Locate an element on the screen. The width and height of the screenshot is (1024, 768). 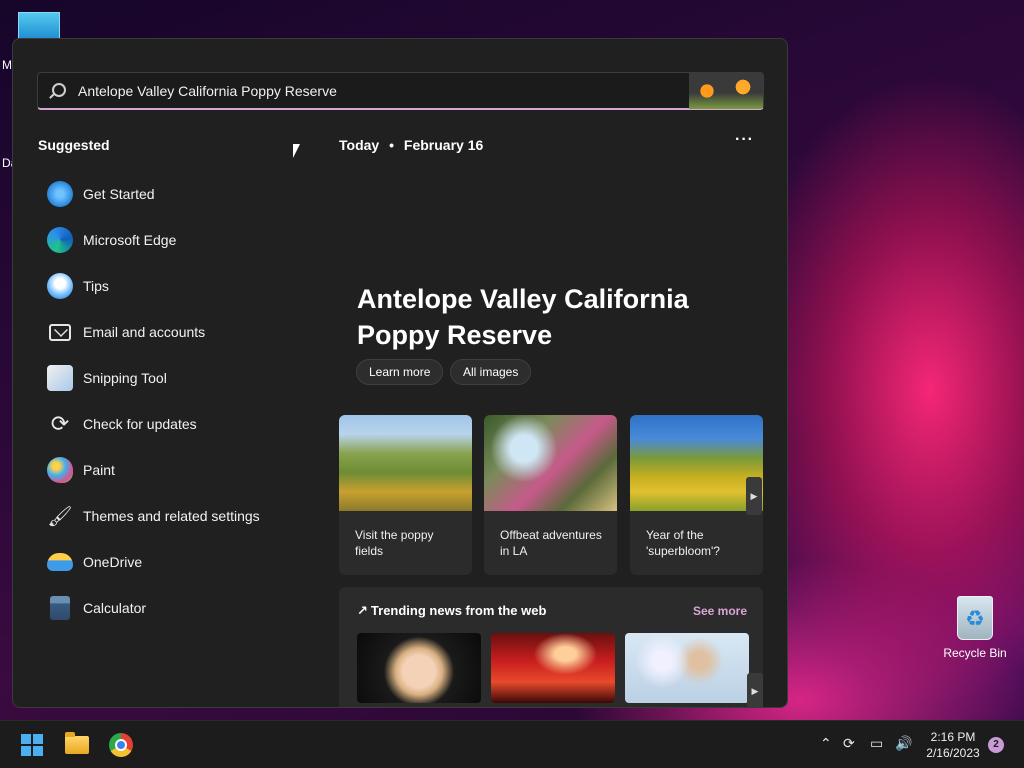
start-button is located at coordinates (32, 745).